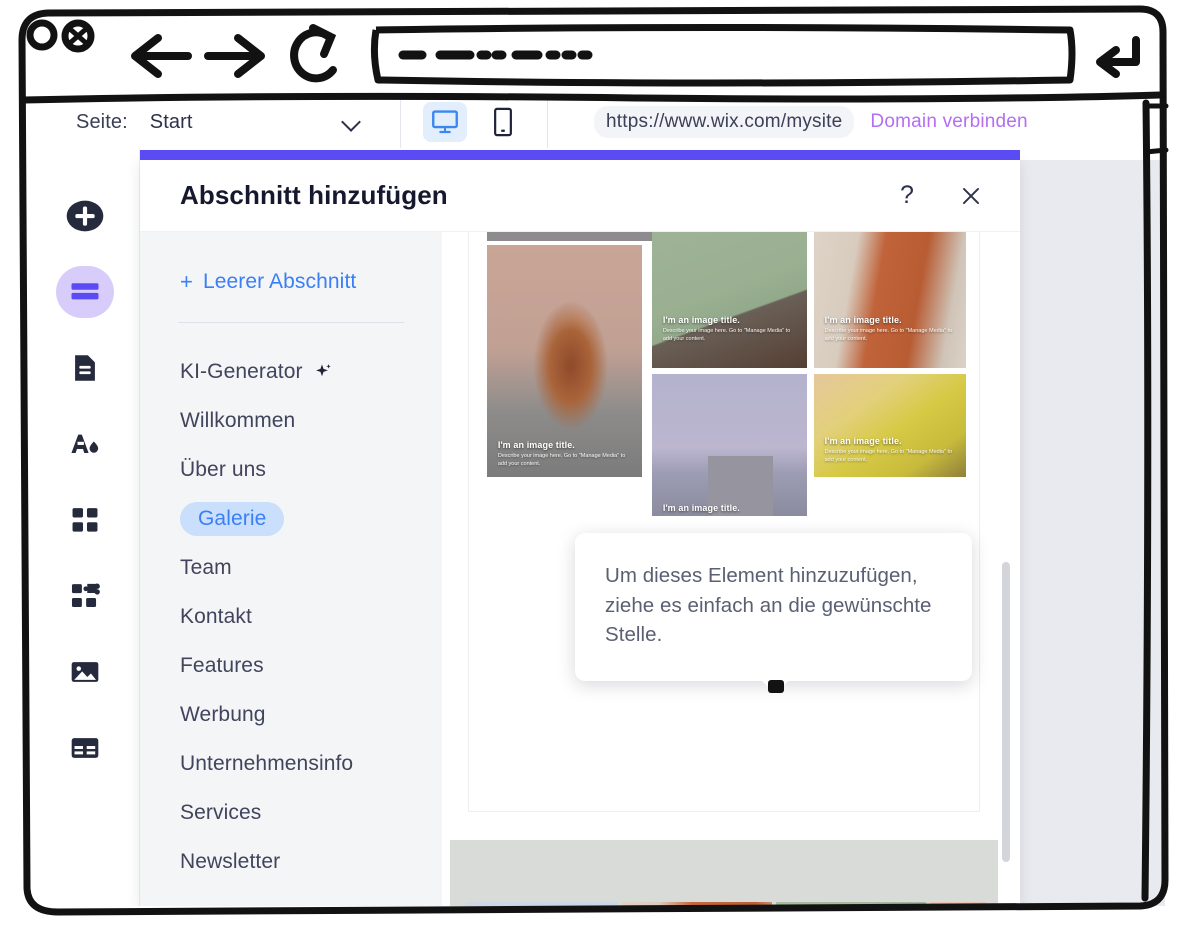 The height and width of the screenshot is (935, 1200). I want to click on grid-apps-icon, so click(84, 520).